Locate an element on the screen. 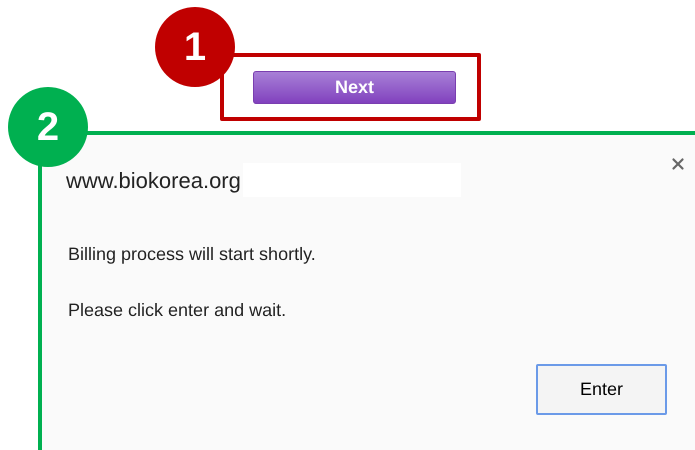 The image size is (695, 450). enter-button: Enter is located at coordinates (601, 389).